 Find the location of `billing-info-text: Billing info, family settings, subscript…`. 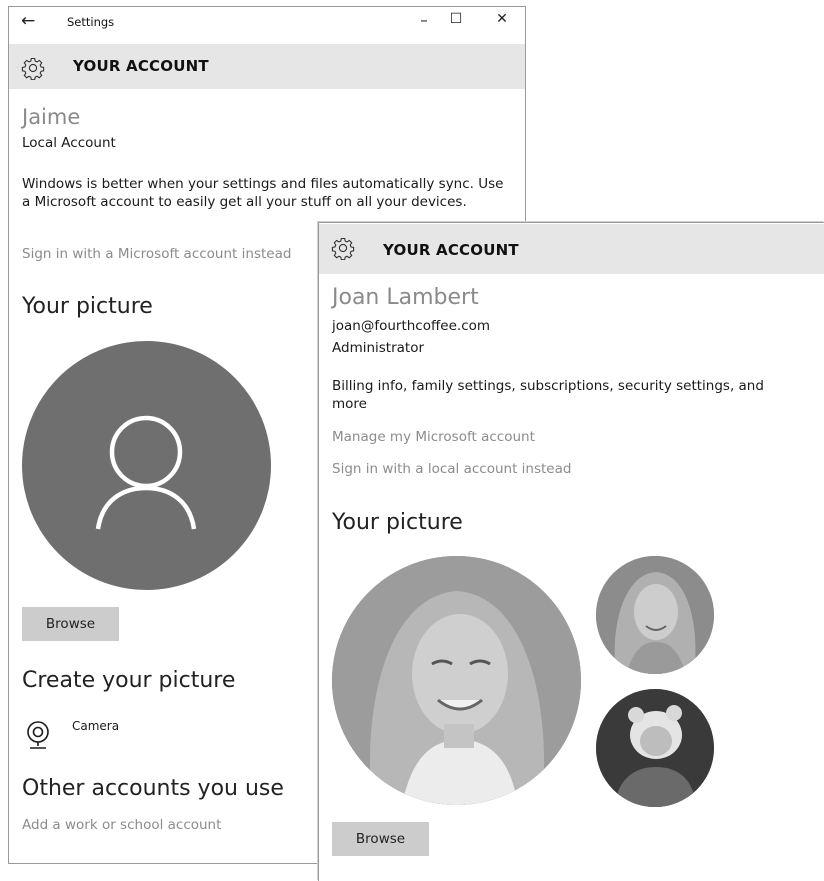

billing-info-text: Billing info, family settings, subscript… is located at coordinates (548, 395).